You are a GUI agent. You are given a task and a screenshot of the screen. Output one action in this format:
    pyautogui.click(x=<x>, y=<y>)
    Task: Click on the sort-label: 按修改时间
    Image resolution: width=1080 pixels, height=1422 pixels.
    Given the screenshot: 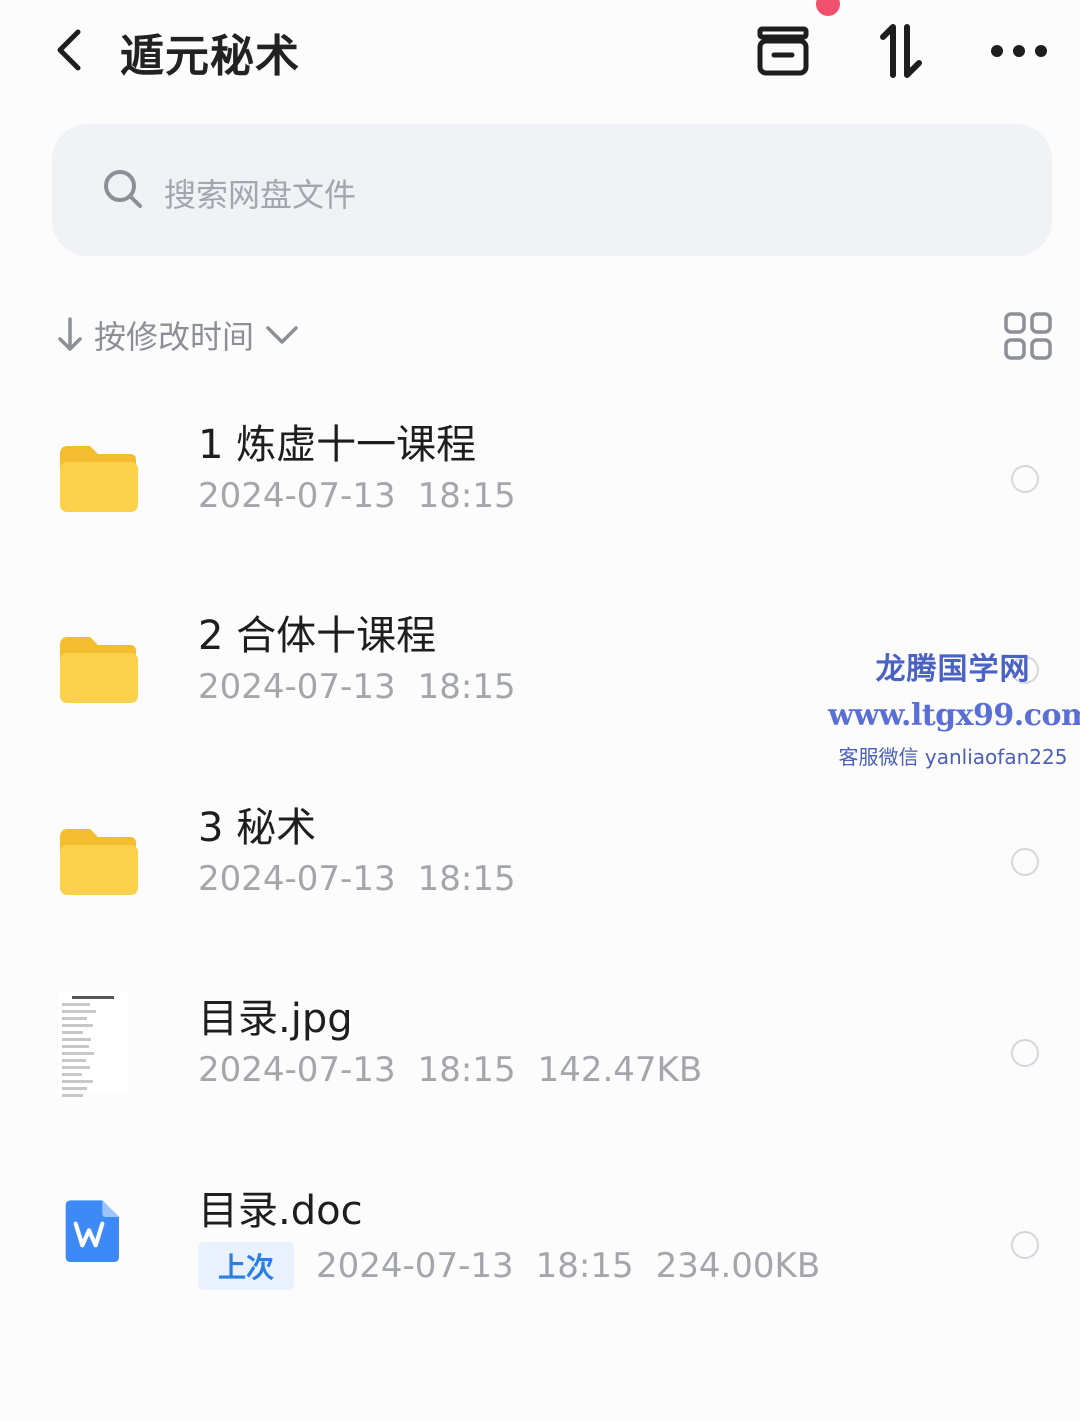 What is the action you would take?
    pyautogui.click(x=174, y=337)
    